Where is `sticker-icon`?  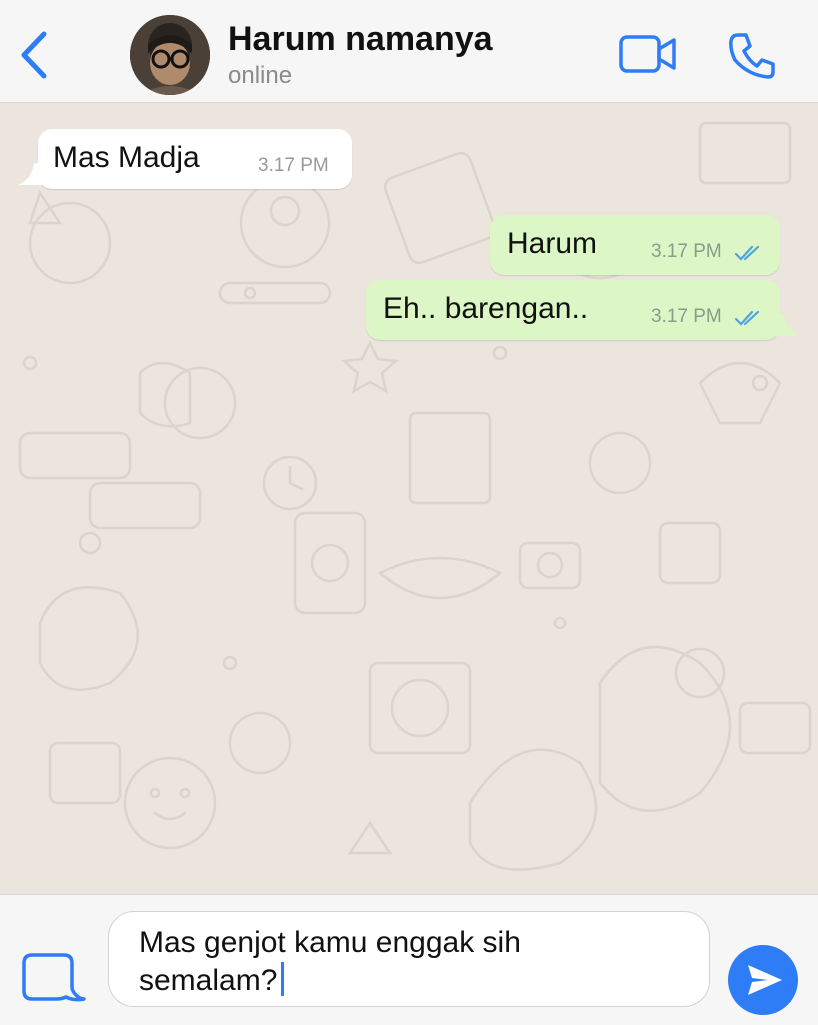
sticker-icon is located at coordinates (54, 977).